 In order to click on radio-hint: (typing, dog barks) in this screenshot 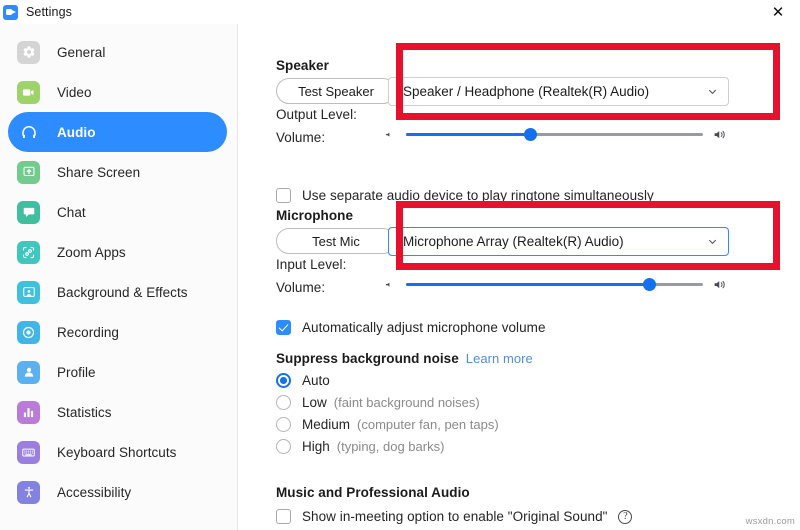, I will do `click(390, 446)`.